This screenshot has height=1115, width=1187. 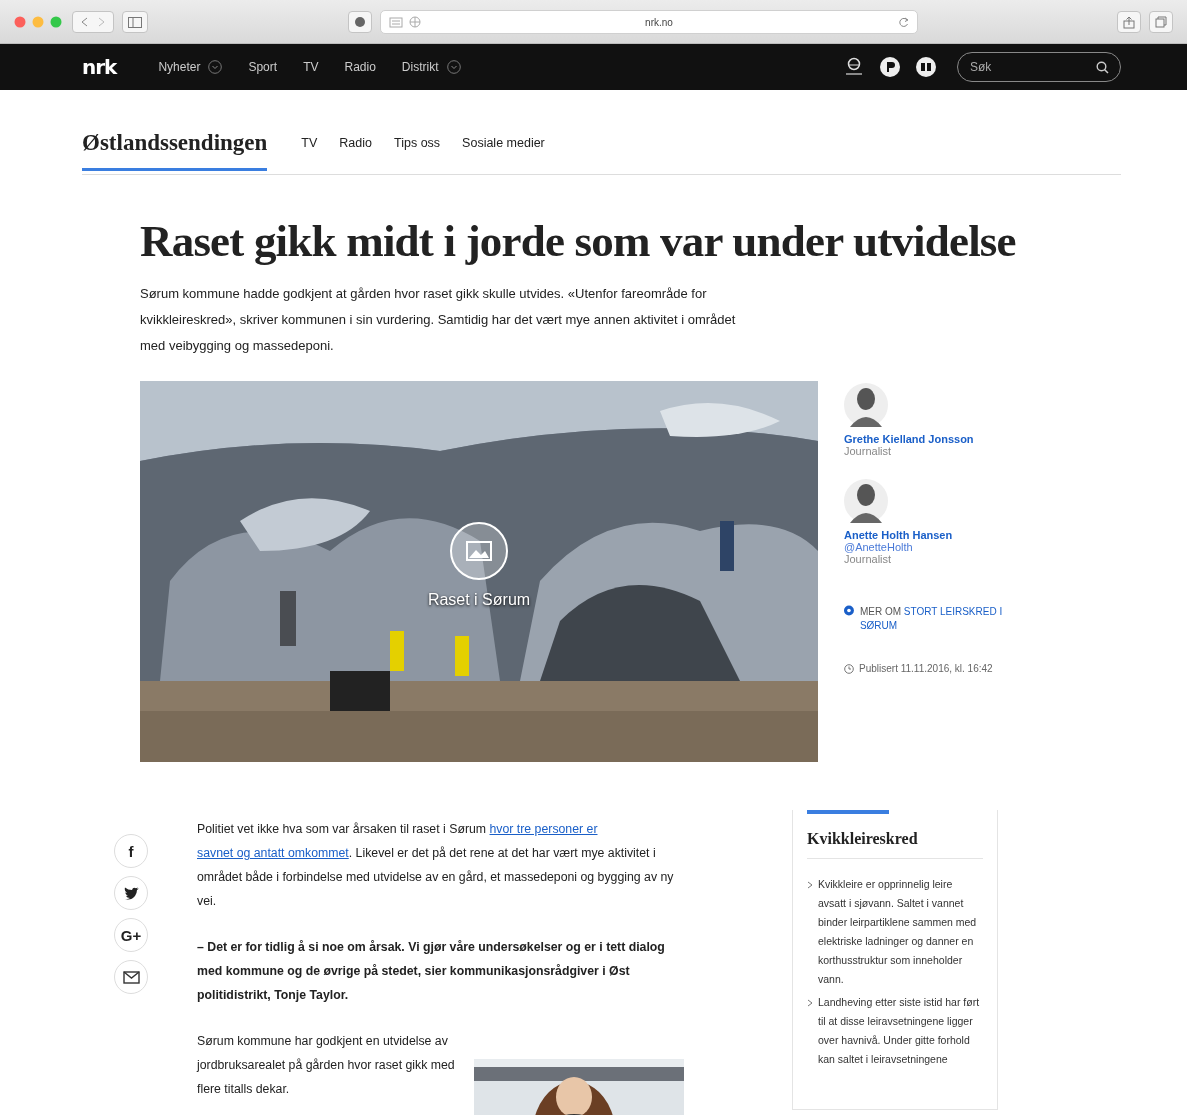 I want to click on factbox-text: Kvikkleire er opprinnelig leire avsatt i sjøvann. Saltet i vannet binder leirpartiklene sammen med elektriske ladninger og danner en korthusstruktur som inneholder vann., so click(x=898, y=932).